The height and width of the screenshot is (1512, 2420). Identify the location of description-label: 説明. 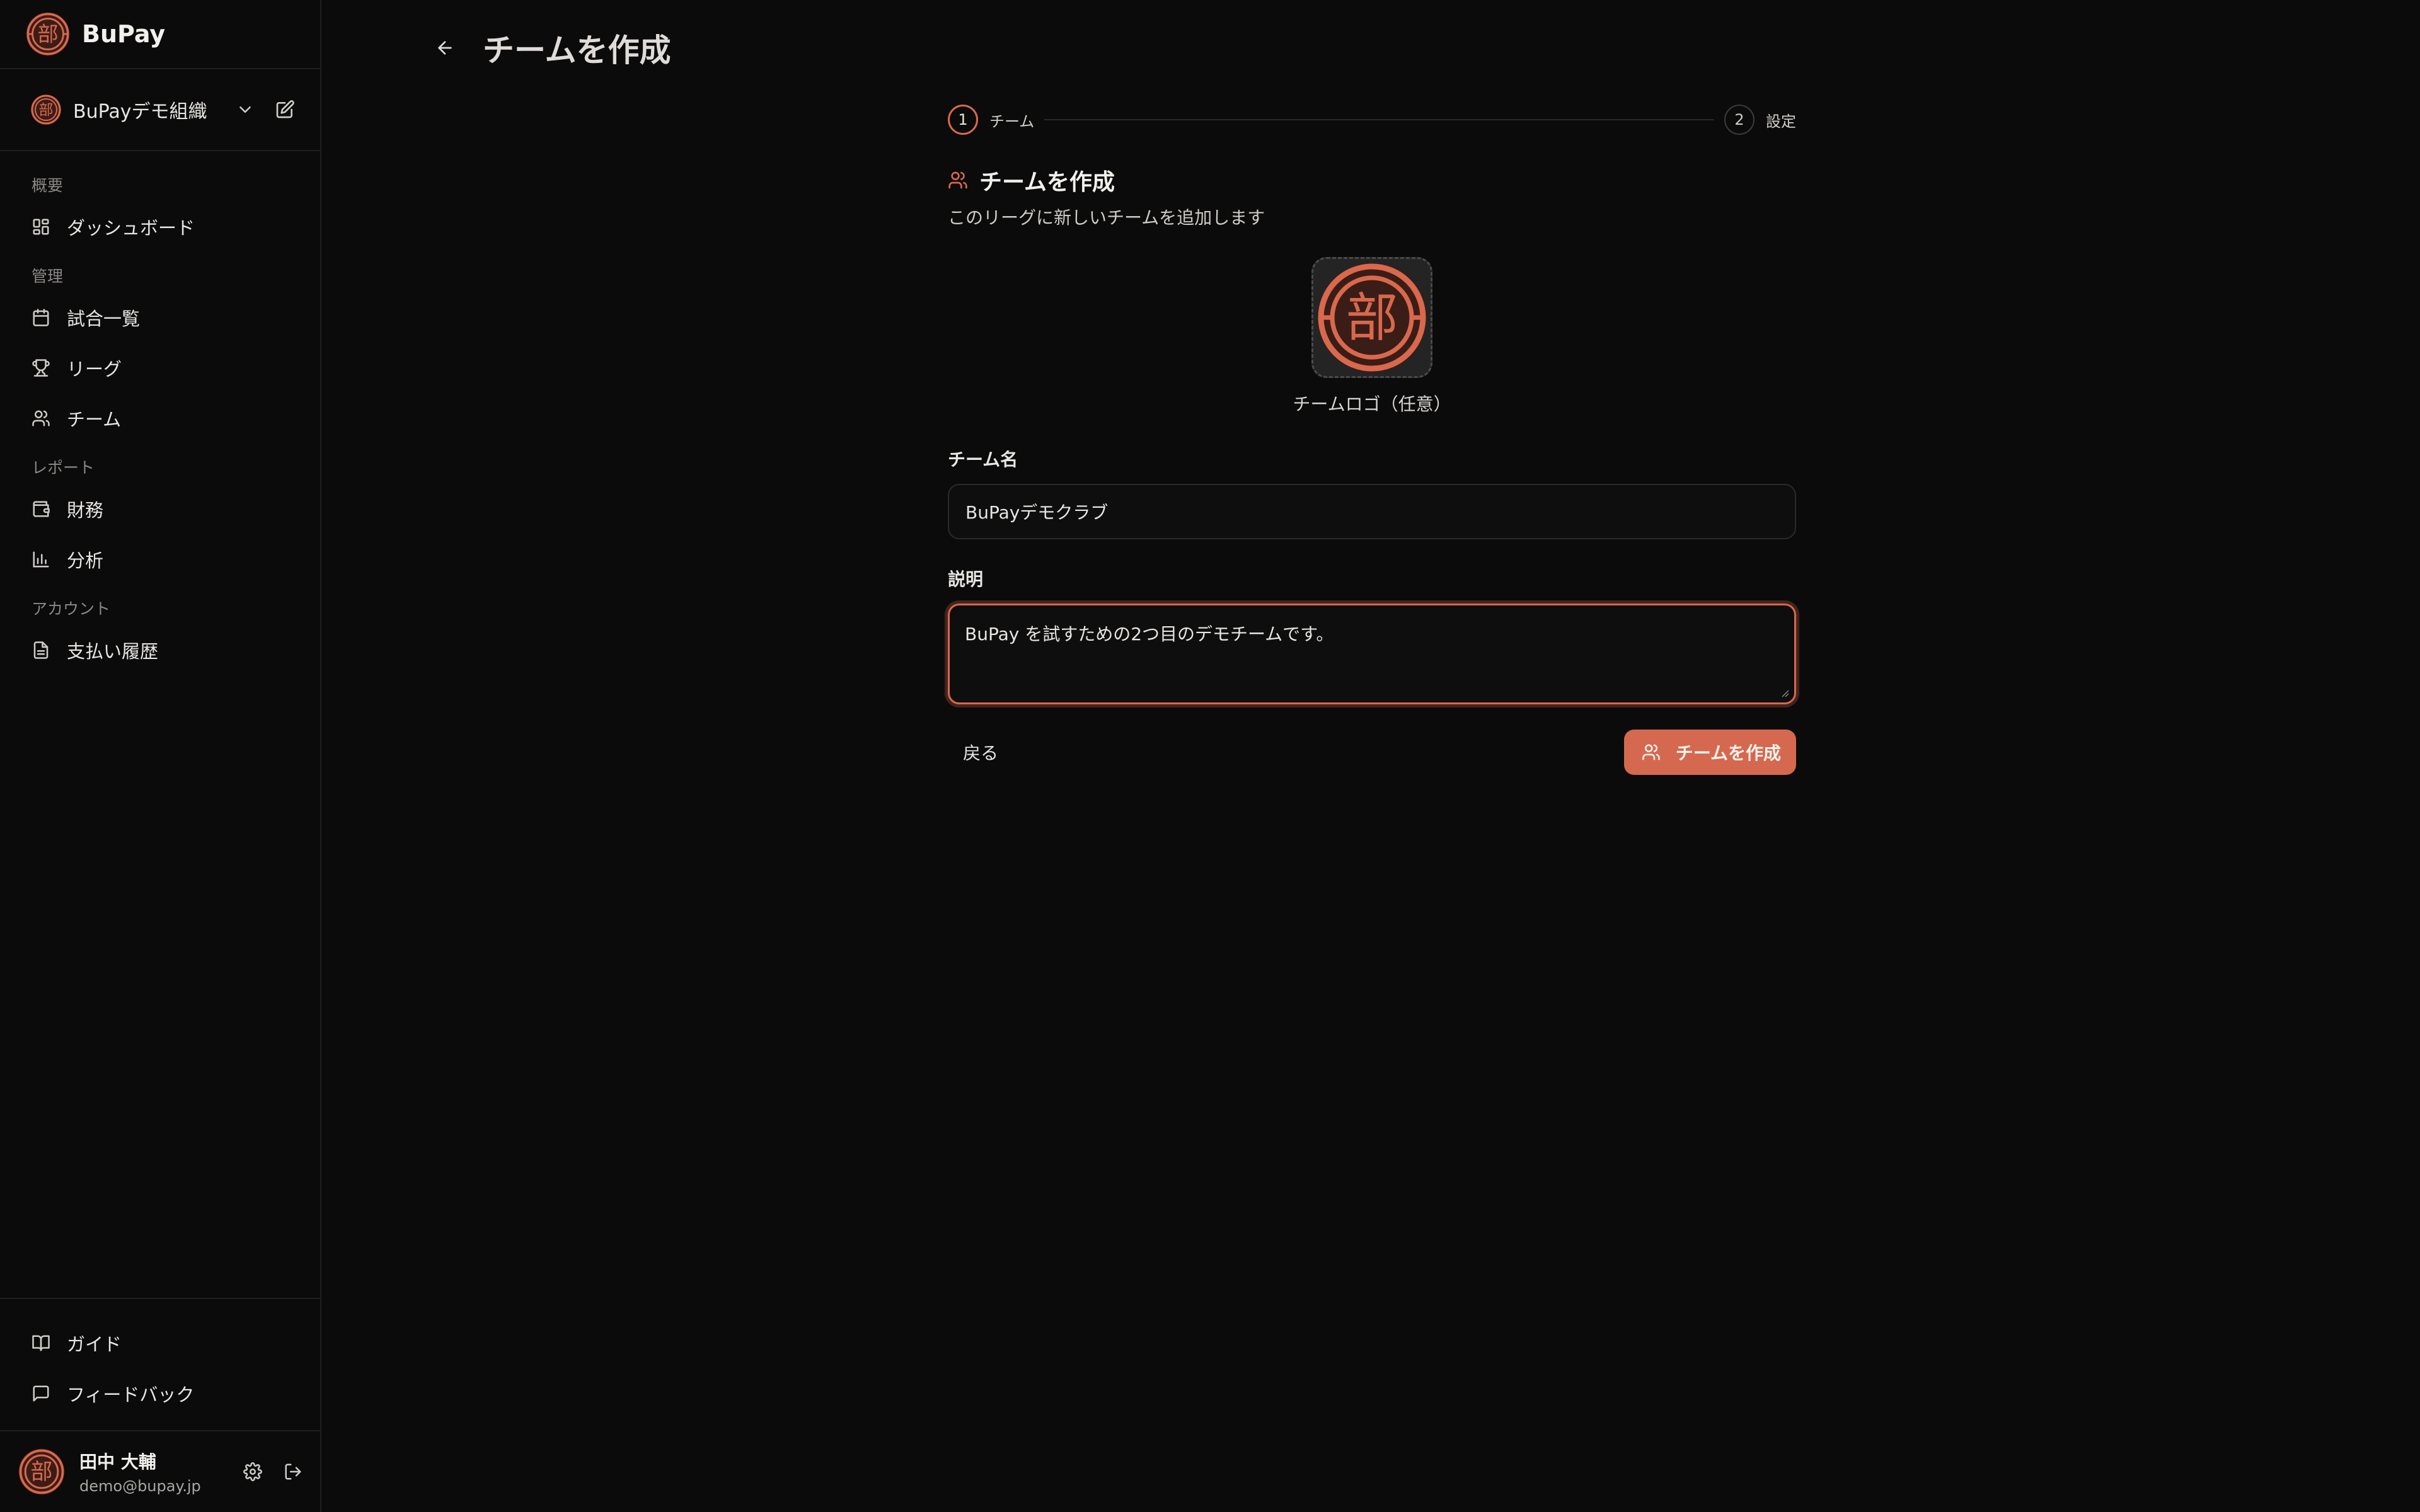
(966, 579).